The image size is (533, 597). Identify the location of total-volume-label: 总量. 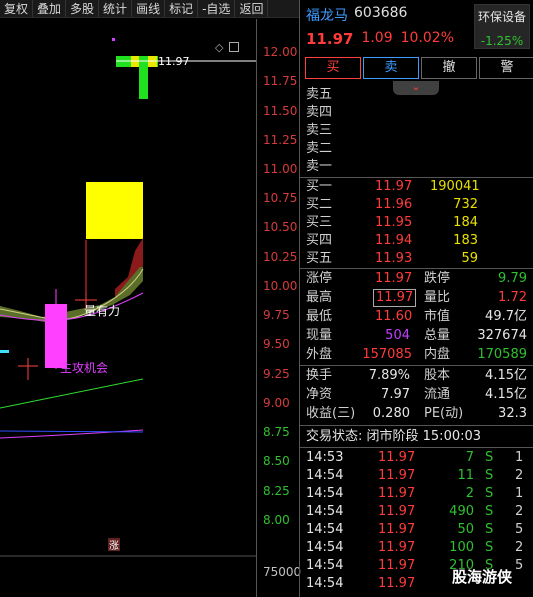
(437, 335).